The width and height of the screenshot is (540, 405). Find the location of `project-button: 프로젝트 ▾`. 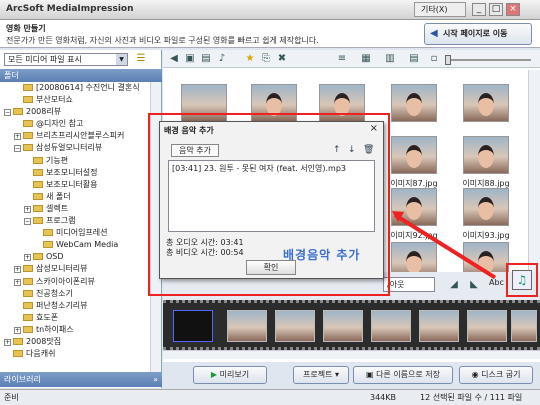

project-button: 프로젝트 ▾ is located at coordinates (321, 375).